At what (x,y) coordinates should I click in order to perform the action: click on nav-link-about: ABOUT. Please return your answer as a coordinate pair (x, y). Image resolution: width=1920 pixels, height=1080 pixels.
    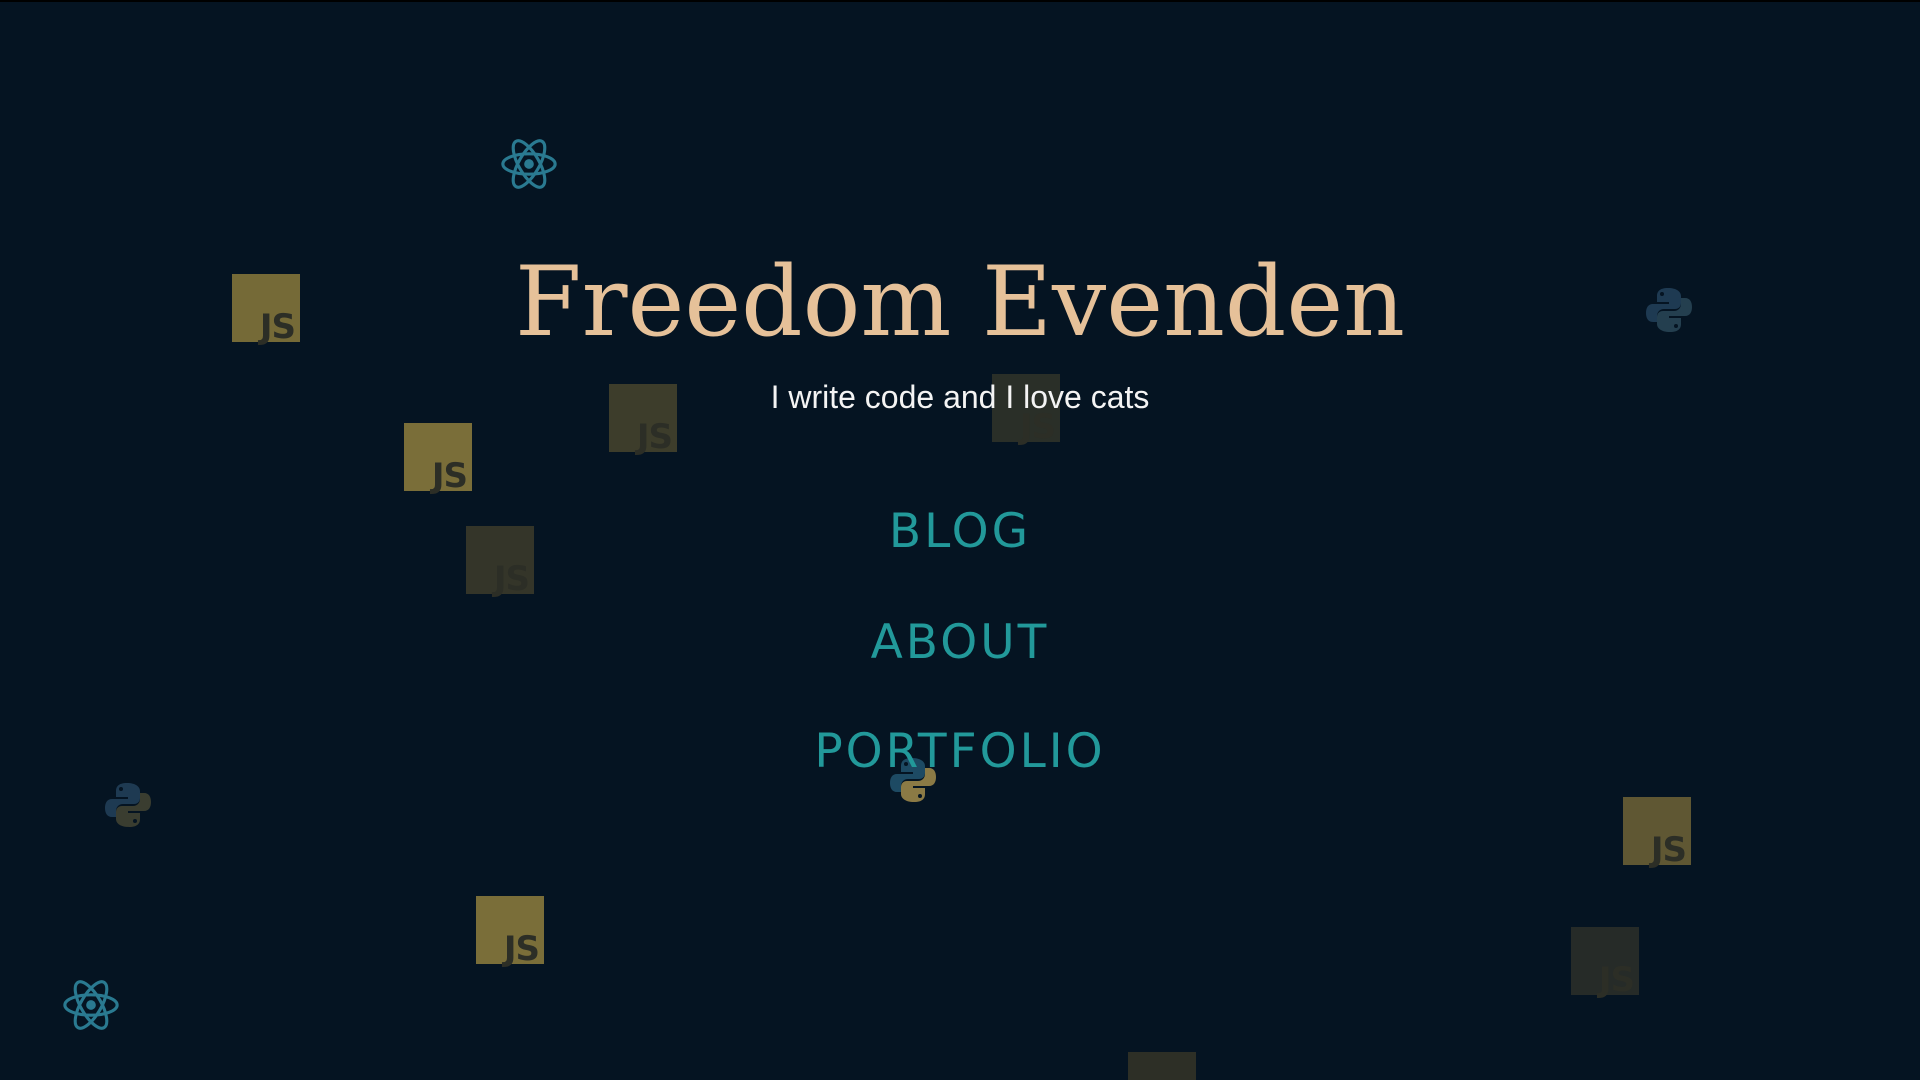
    Looking at the image, I should click on (960, 643).